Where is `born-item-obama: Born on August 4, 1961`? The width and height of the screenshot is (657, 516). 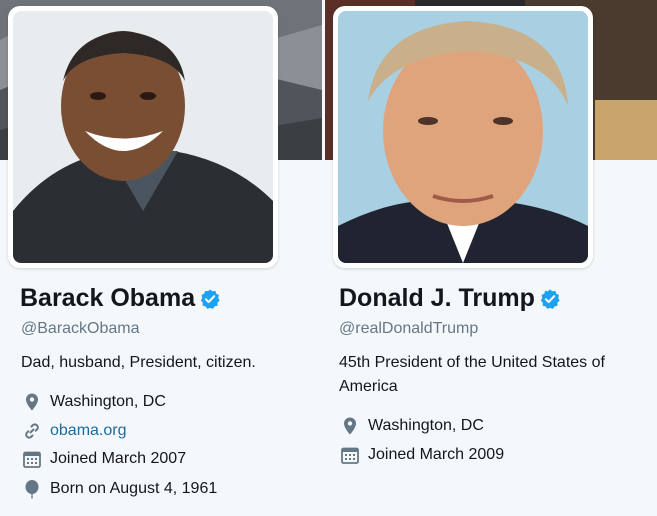 born-item-obama: Born on August 4, 1961 is located at coordinates (119, 489).